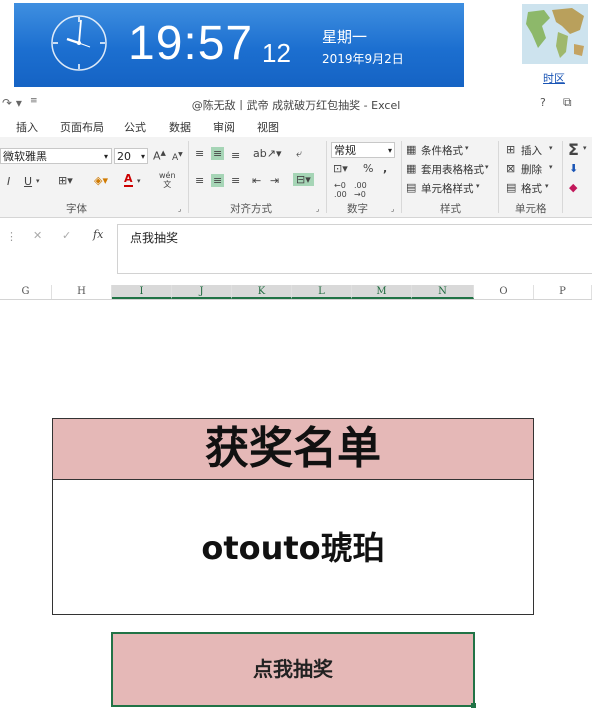  What do you see at coordinates (65, 180) in the screenshot?
I see `borders-icon: ⊞▾` at bounding box center [65, 180].